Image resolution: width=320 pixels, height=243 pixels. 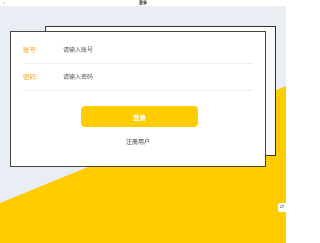 I want to click on page-title: 登录, so click(x=143, y=2).